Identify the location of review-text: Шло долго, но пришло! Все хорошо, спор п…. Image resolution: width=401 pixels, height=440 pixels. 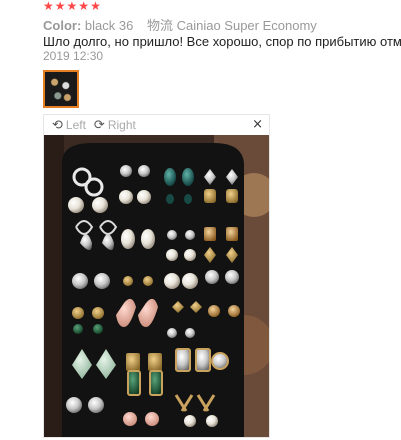
(222, 41).